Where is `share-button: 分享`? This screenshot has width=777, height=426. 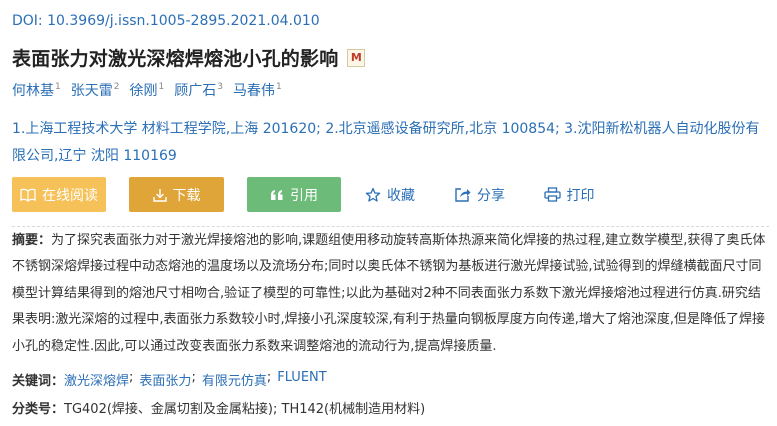 share-button: 分享 is located at coordinates (480, 194).